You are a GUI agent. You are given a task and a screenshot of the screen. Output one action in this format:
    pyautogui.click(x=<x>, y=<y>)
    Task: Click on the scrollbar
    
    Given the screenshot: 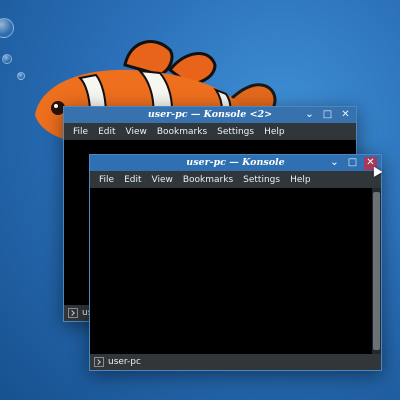 What is the action you would take?
    pyautogui.click(x=376, y=271)
    